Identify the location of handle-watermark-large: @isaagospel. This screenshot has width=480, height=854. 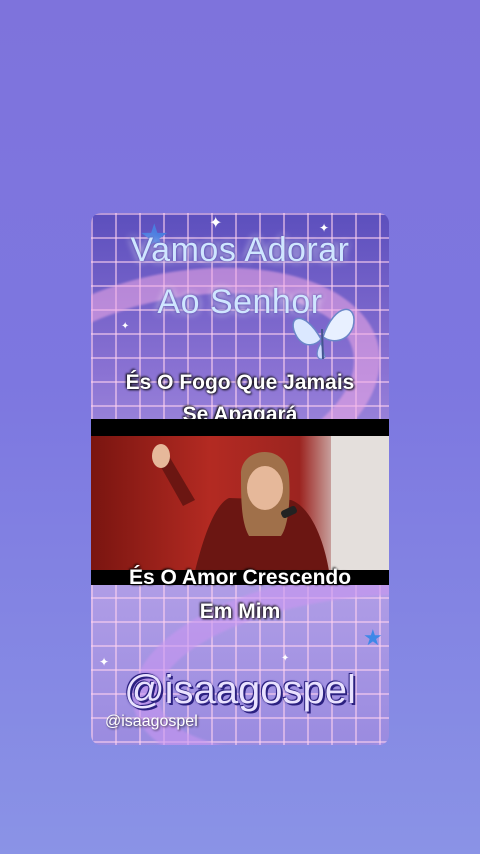
(240, 690).